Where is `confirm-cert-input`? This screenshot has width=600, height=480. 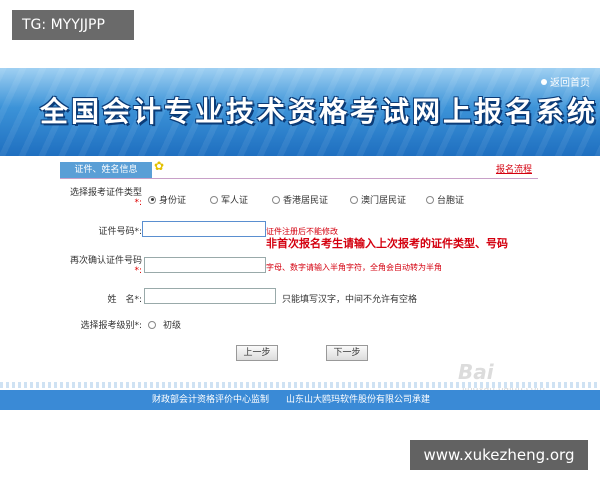
confirm-cert-input is located at coordinates (205, 265).